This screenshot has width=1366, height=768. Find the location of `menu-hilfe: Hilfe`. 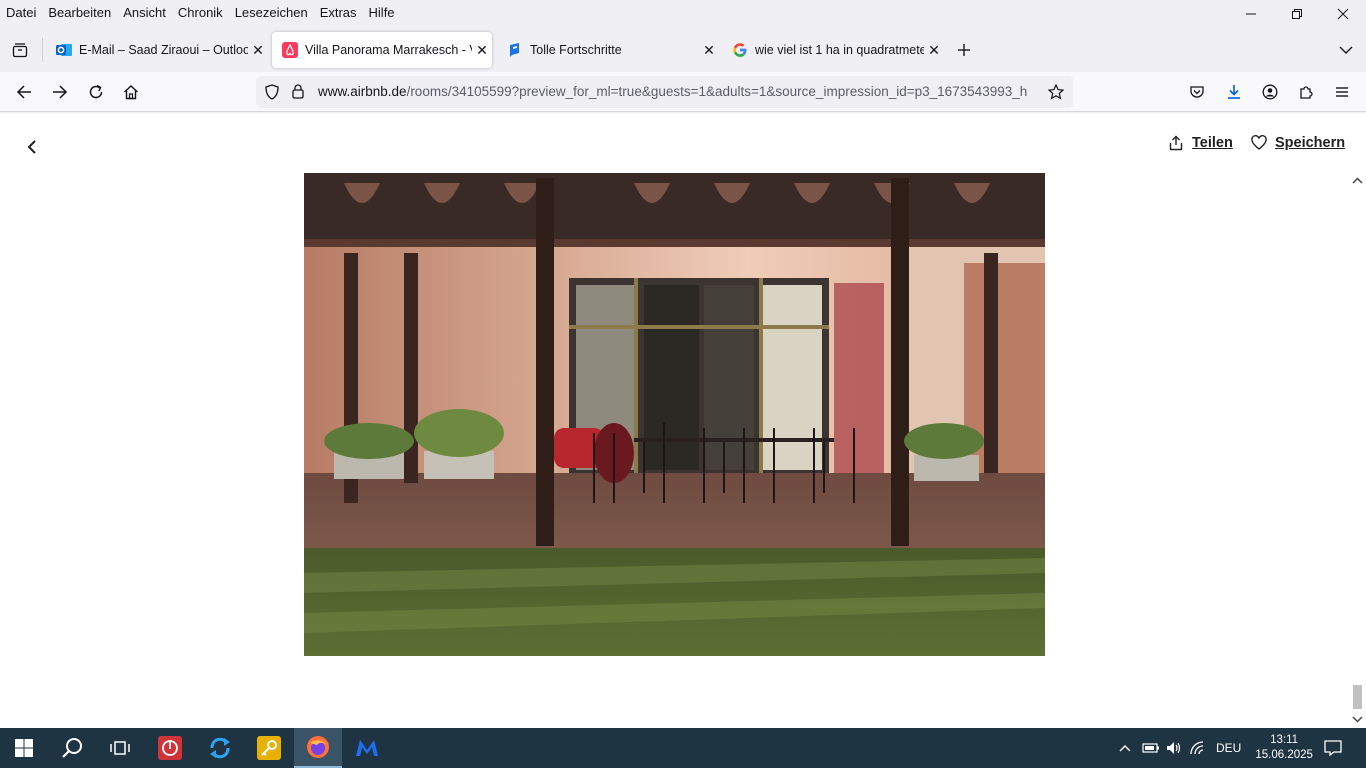

menu-hilfe: Hilfe is located at coordinates (382, 12).